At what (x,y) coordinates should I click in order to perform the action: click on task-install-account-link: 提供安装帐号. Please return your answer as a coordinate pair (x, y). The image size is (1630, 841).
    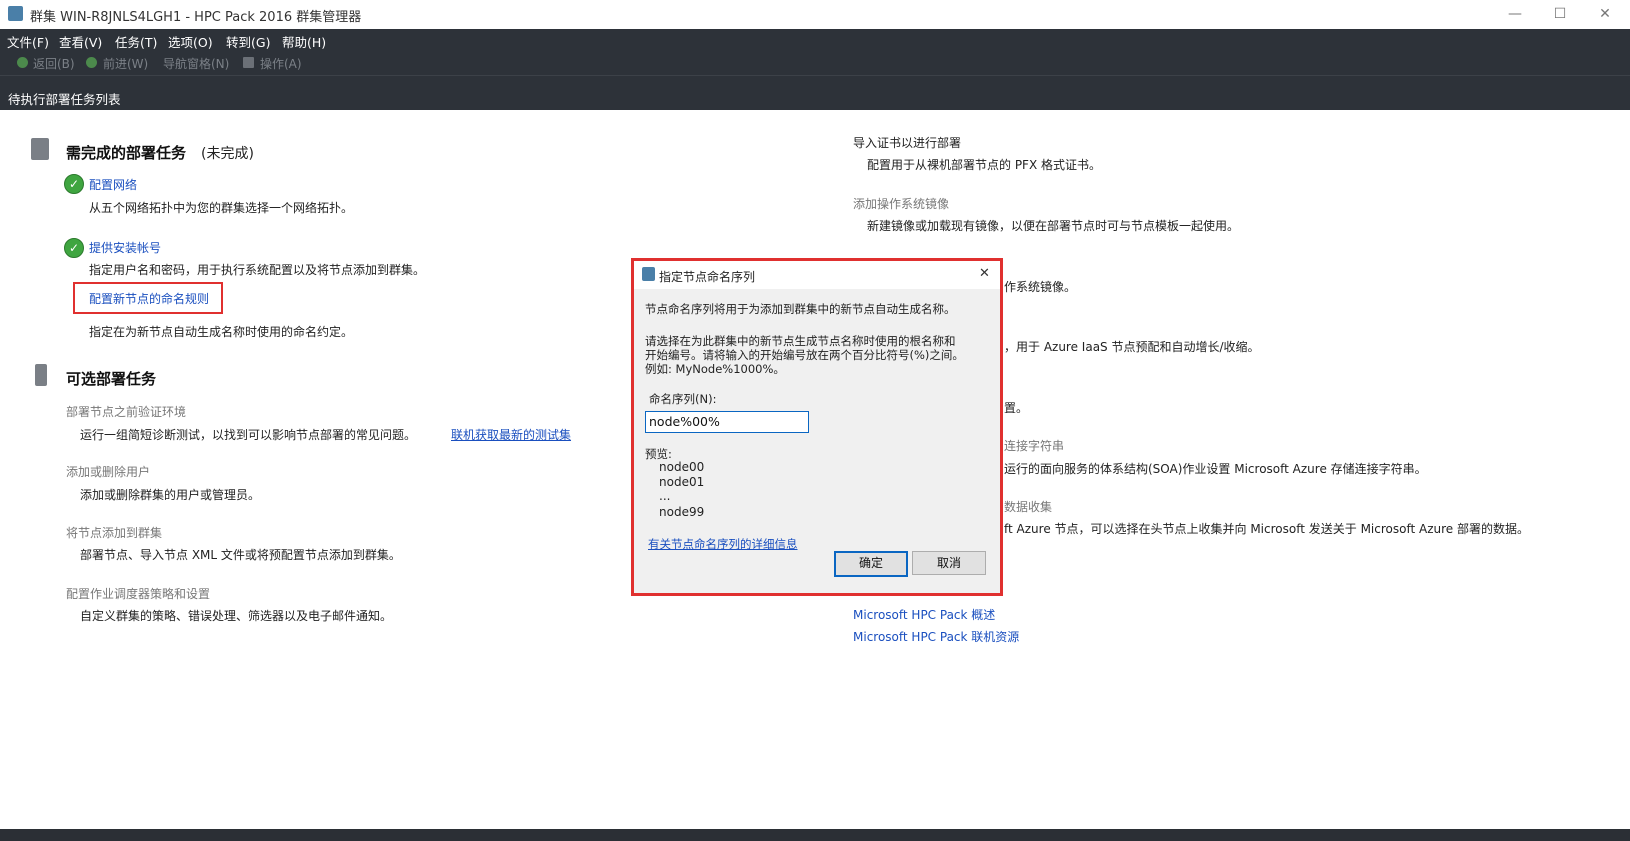
    Looking at the image, I should click on (125, 247).